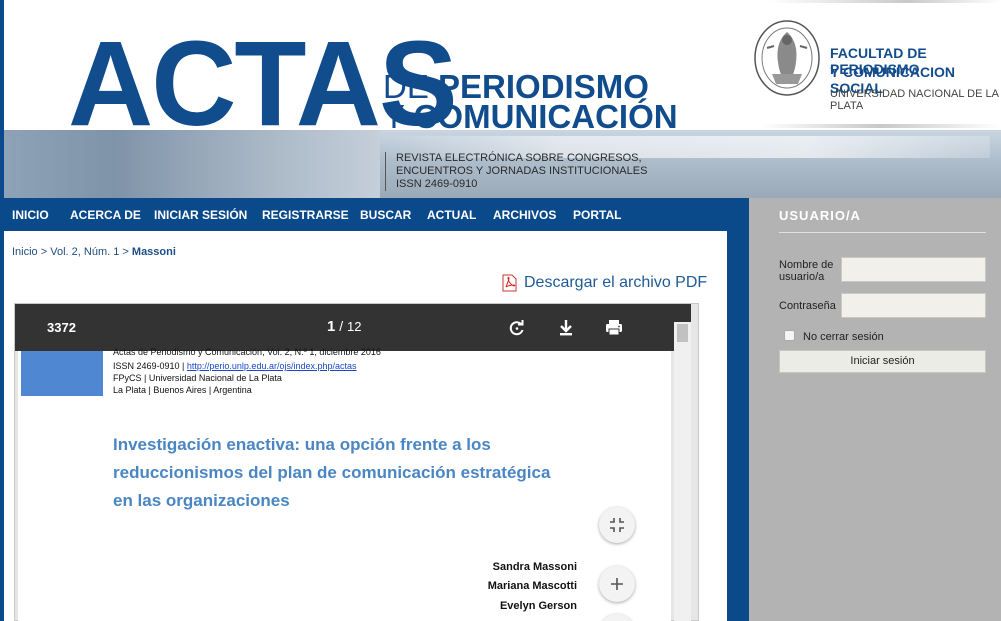  What do you see at coordinates (305, 215) in the screenshot?
I see `nav-registrarse: REGISTRARSE` at bounding box center [305, 215].